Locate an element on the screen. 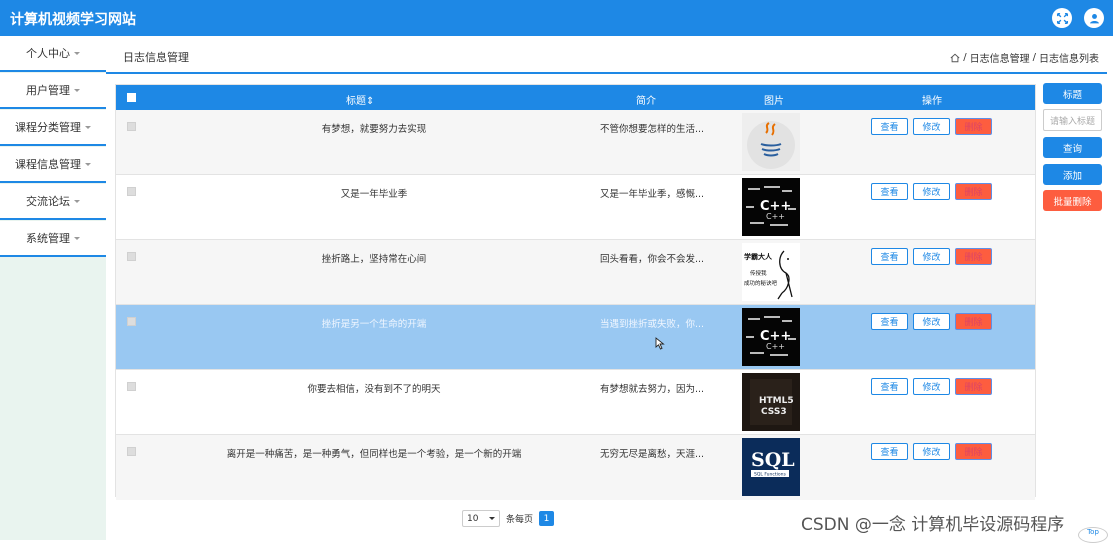 The image size is (1113, 543). column-title: 标题⇕ is located at coordinates (360, 99).